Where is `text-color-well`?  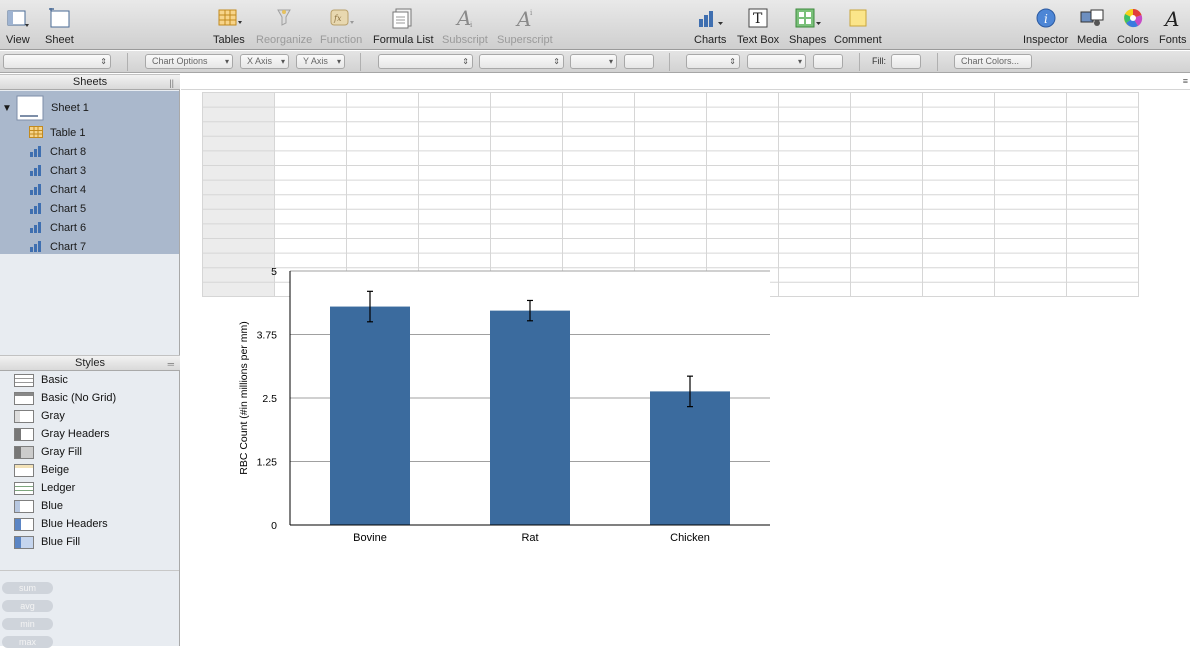 text-color-well is located at coordinates (639, 61).